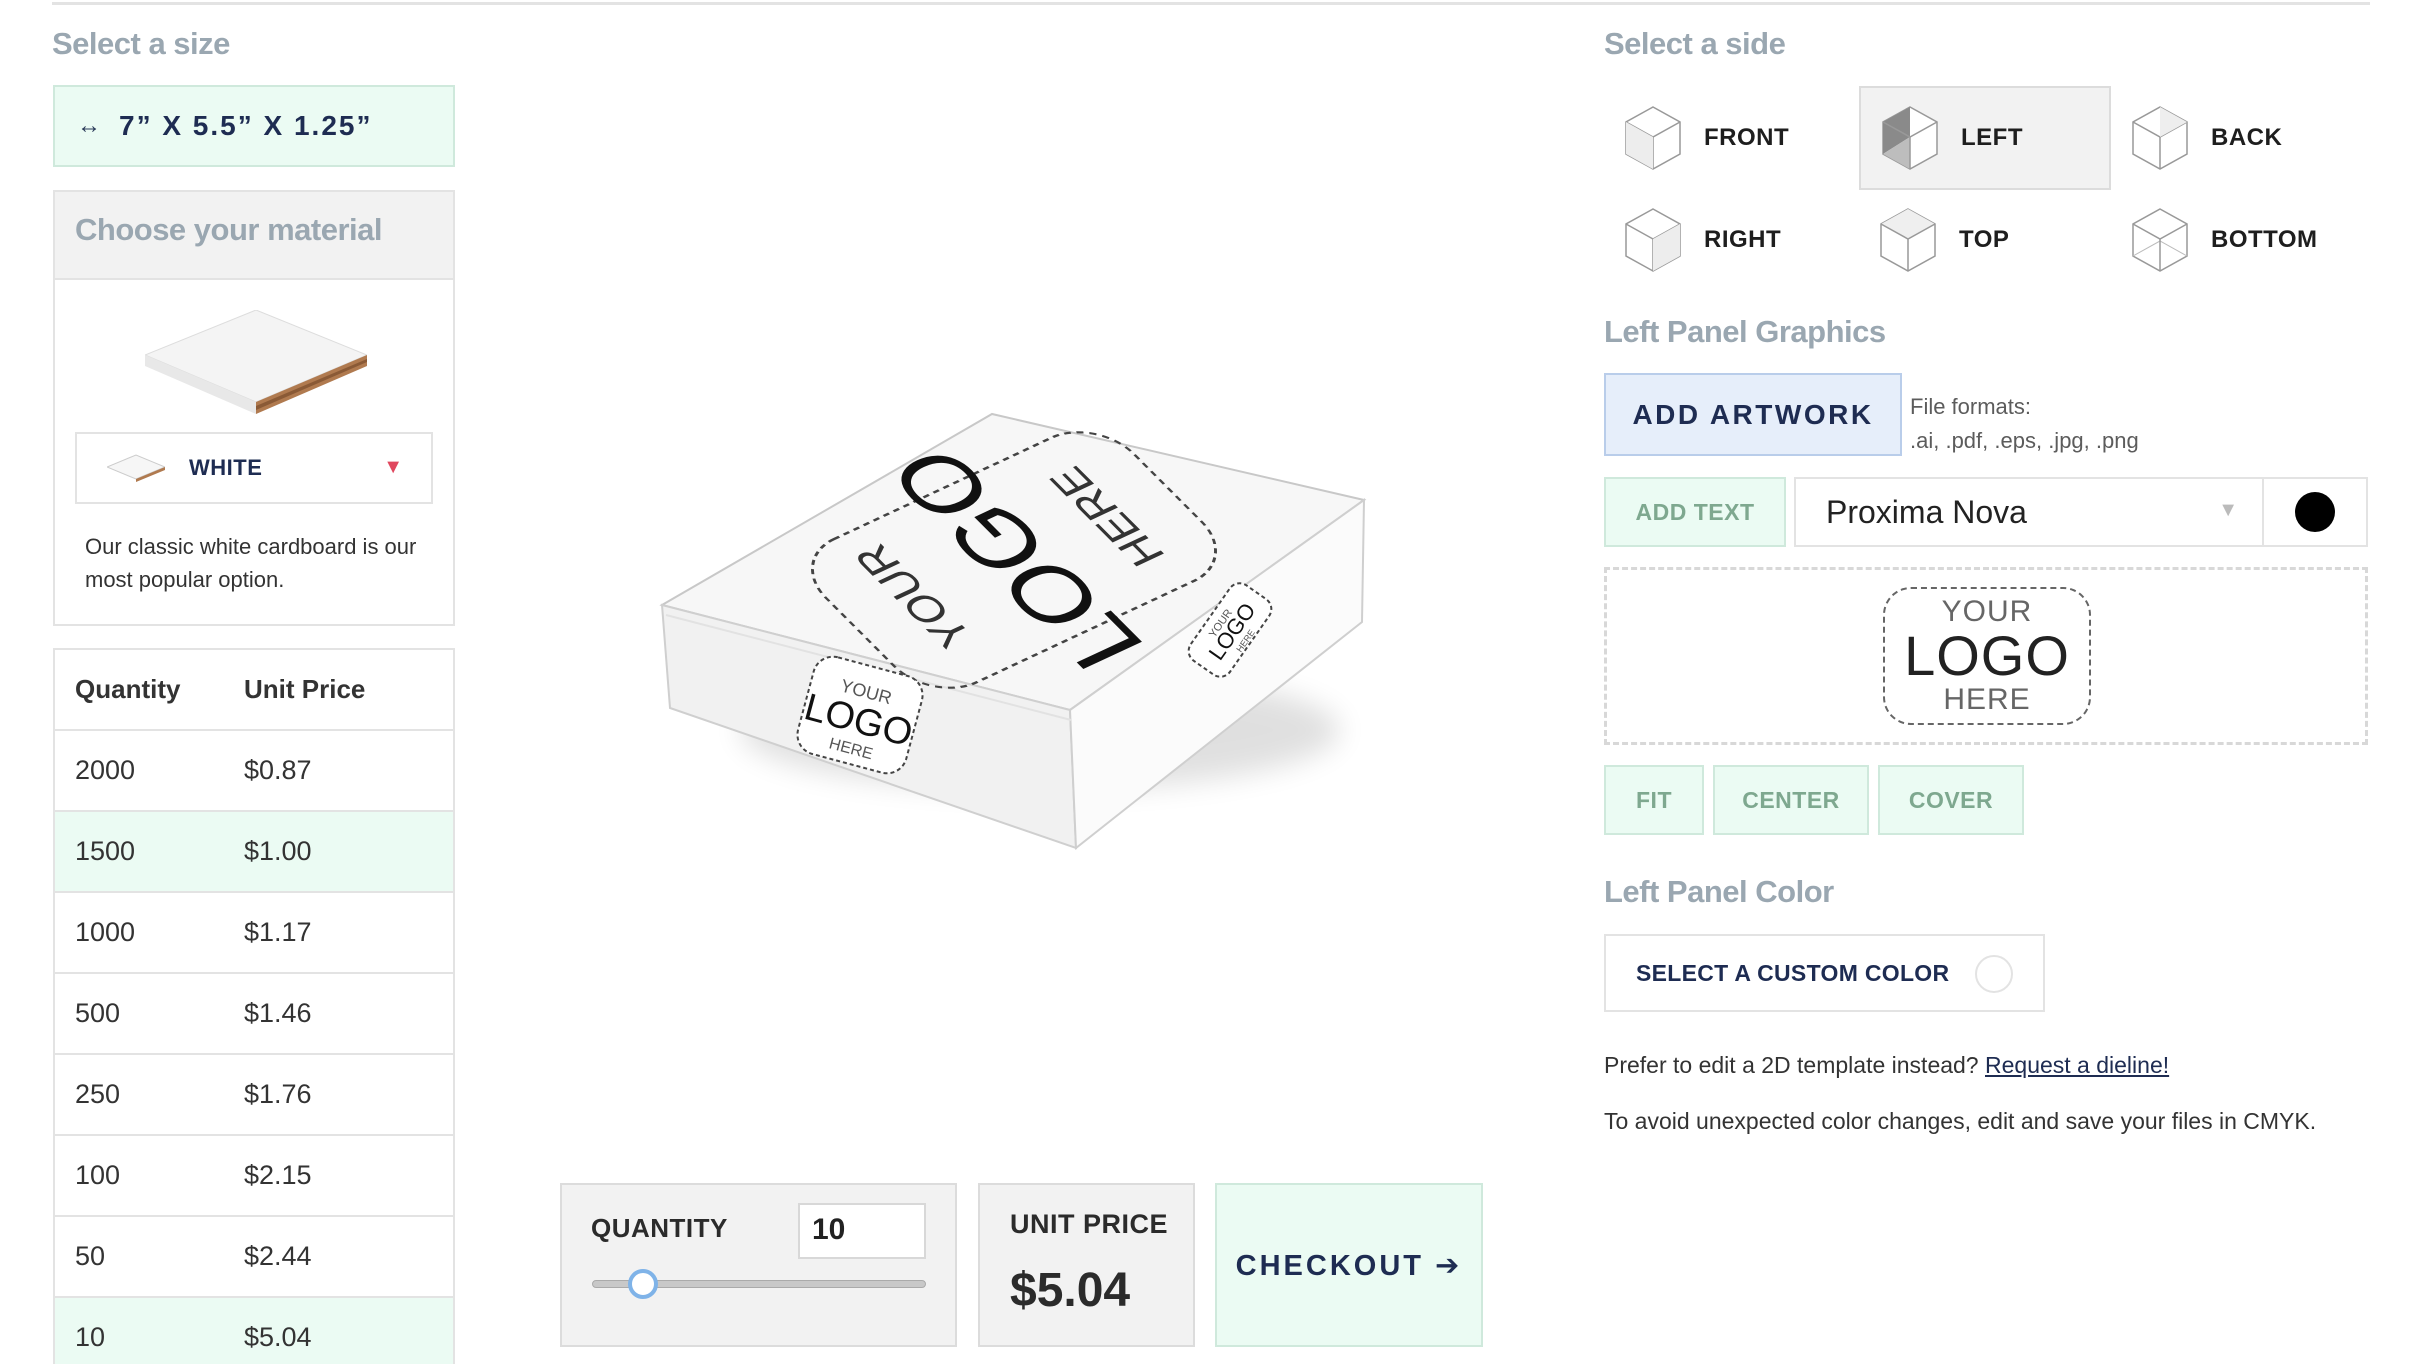  Describe the element at coordinates (278, 932) in the screenshot. I see `row-price: $1.17` at that location.